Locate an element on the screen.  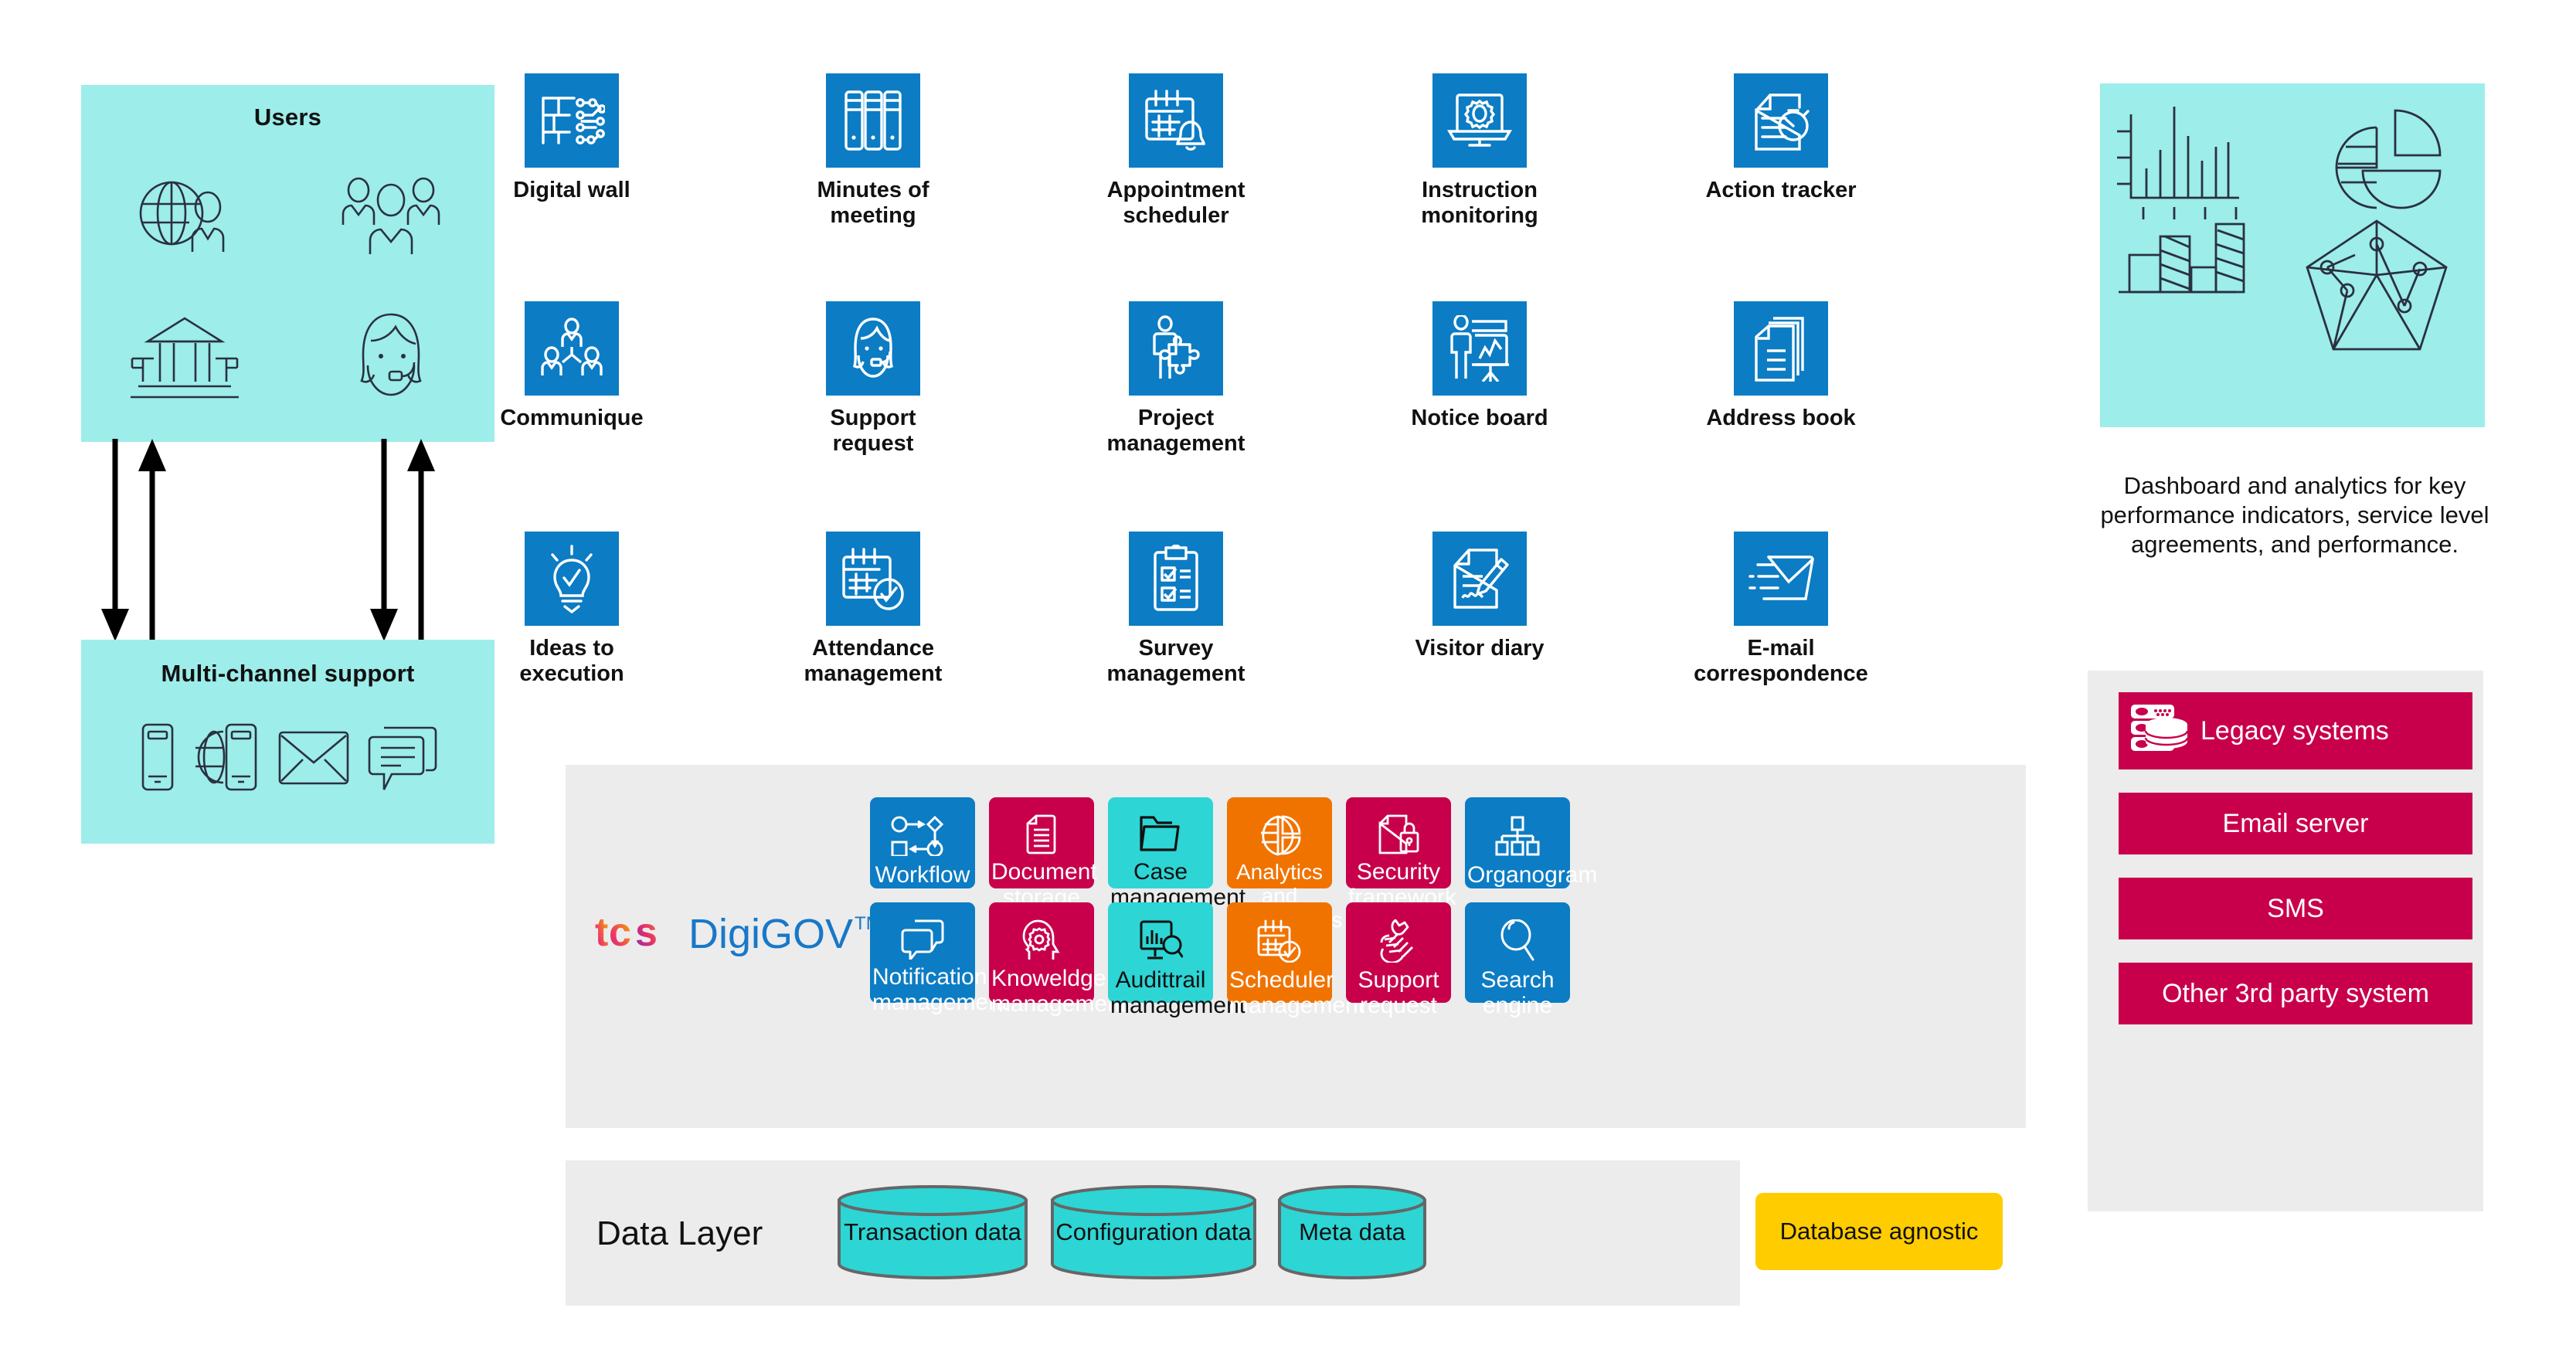
radar-network-icon is located at coordinates (2377, 285).